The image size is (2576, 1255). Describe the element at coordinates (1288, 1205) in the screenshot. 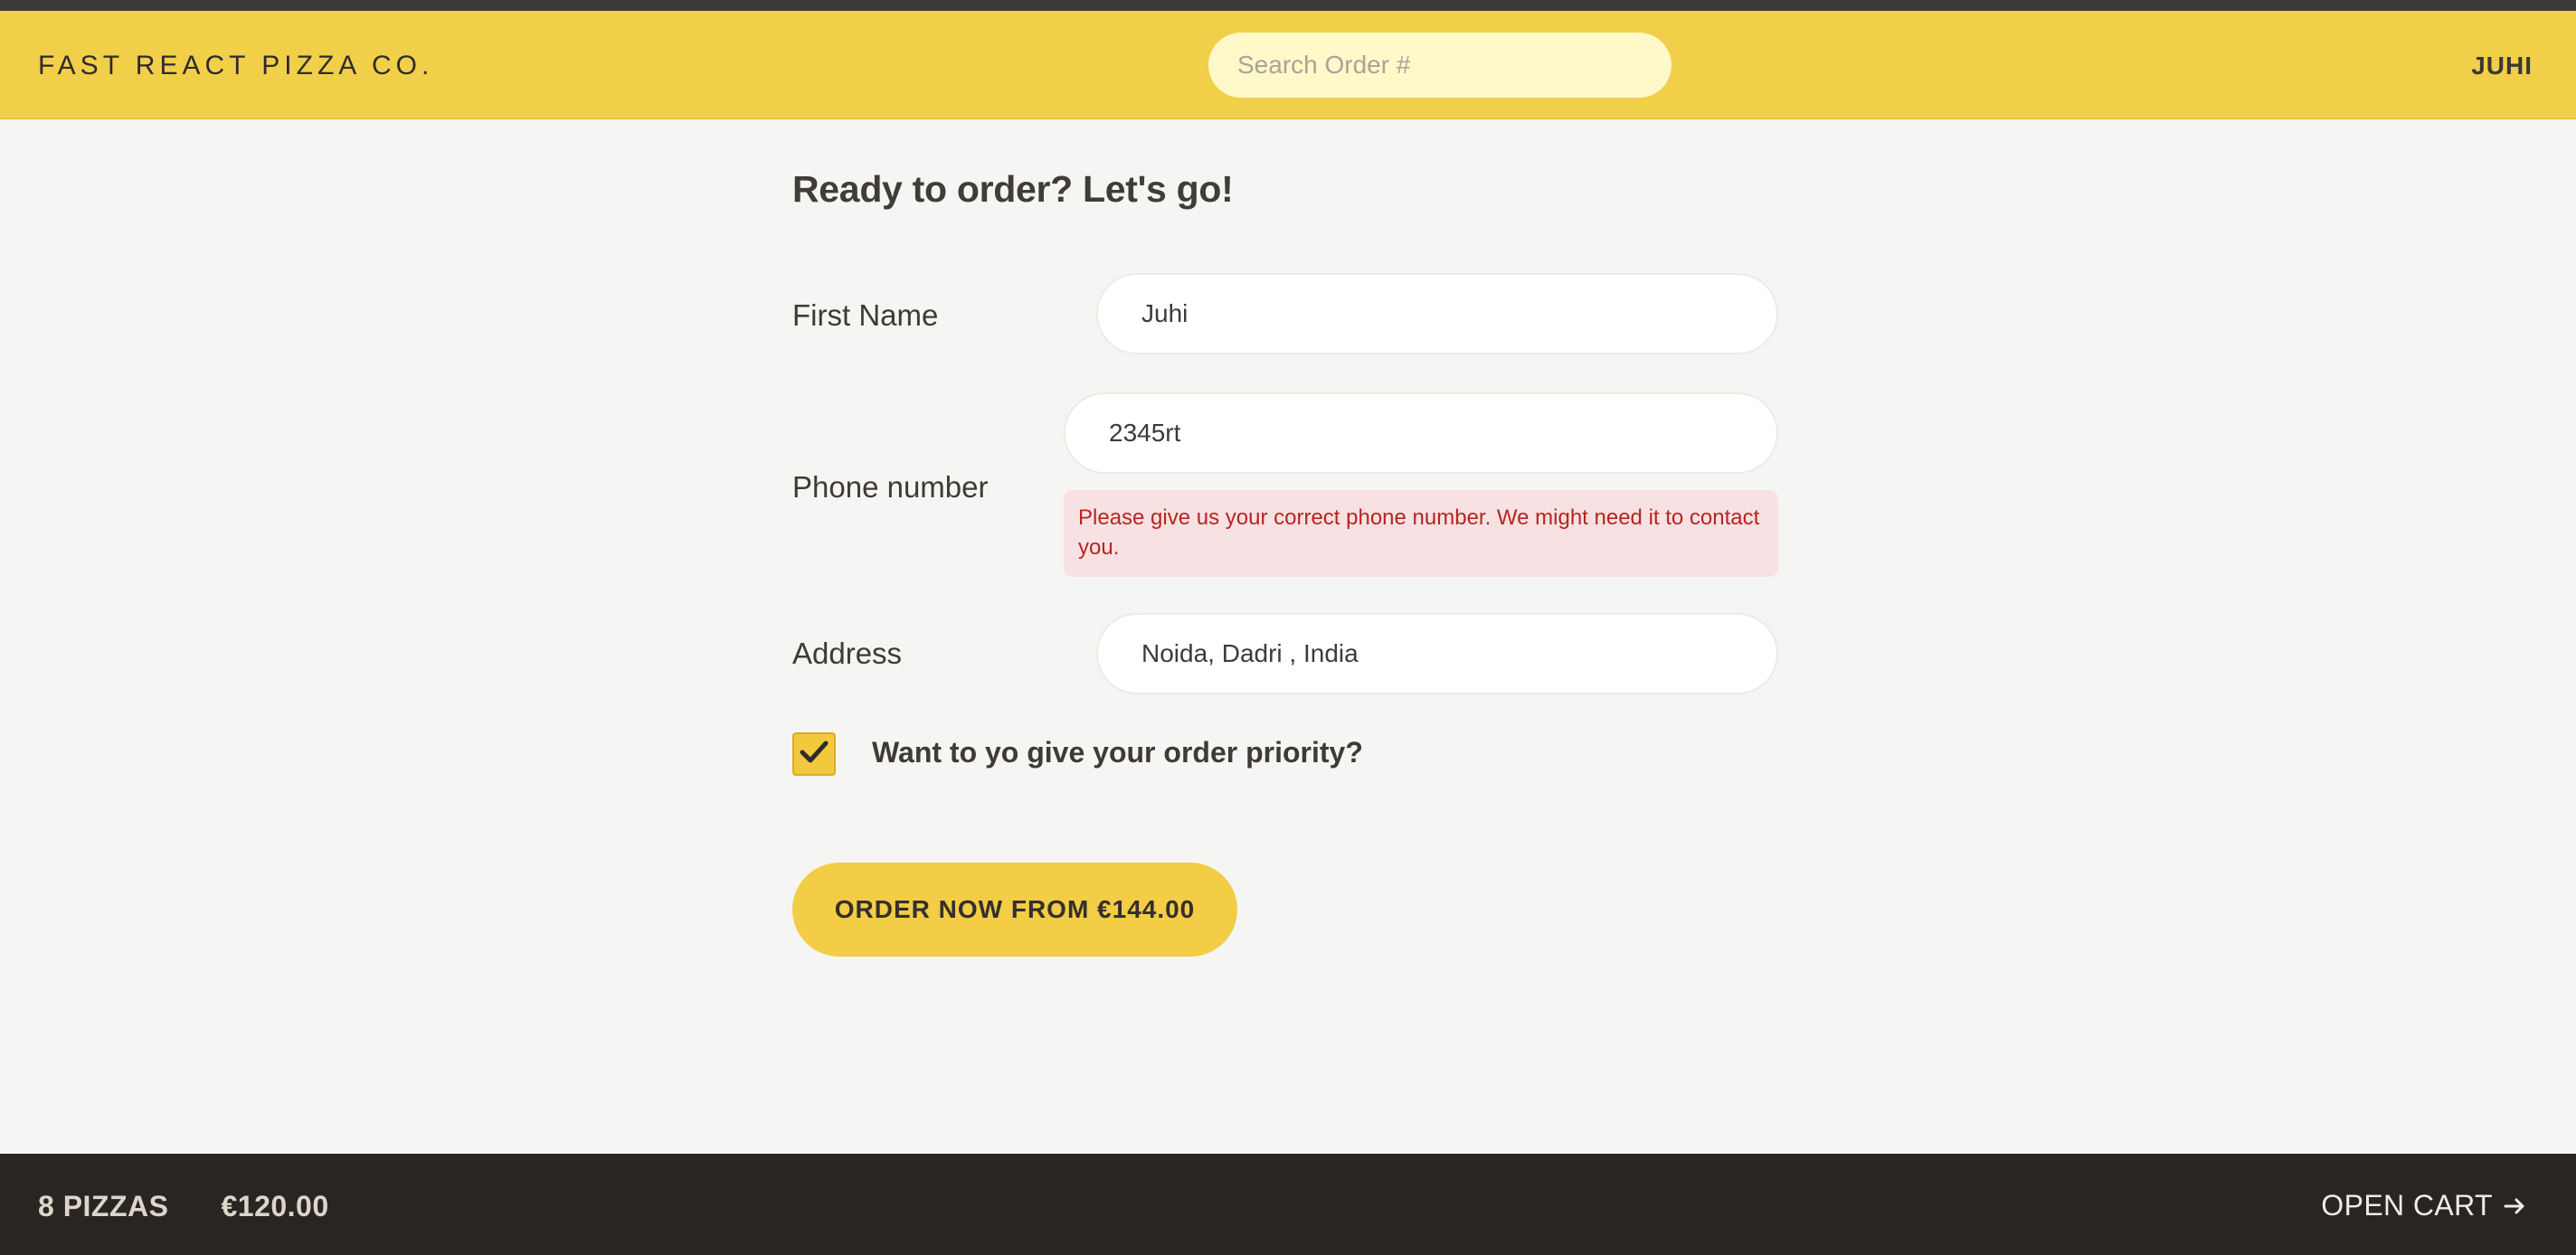

I see `cart-overview-footer: 8 PIZZAS €120.00 OPEN CART` at that location.